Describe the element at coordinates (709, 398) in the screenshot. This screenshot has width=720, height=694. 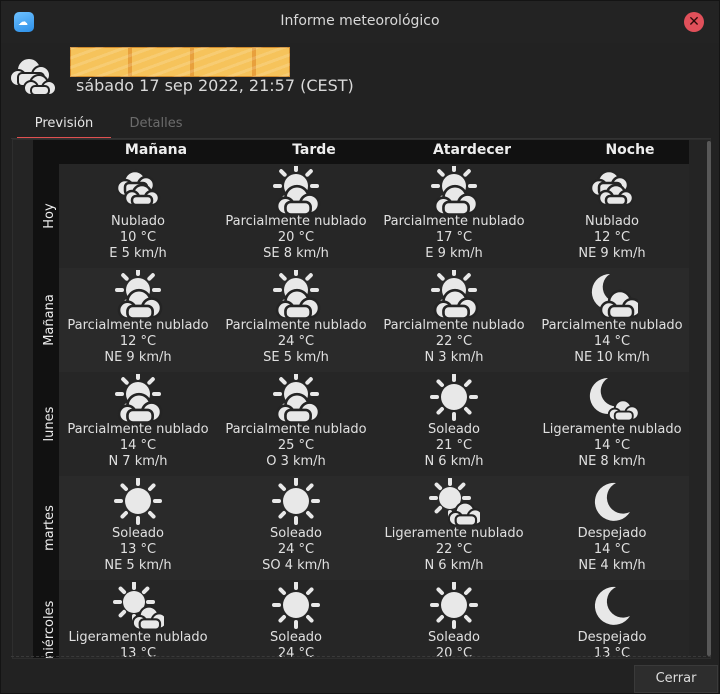
I see `vertical-scrollbar` at that location.